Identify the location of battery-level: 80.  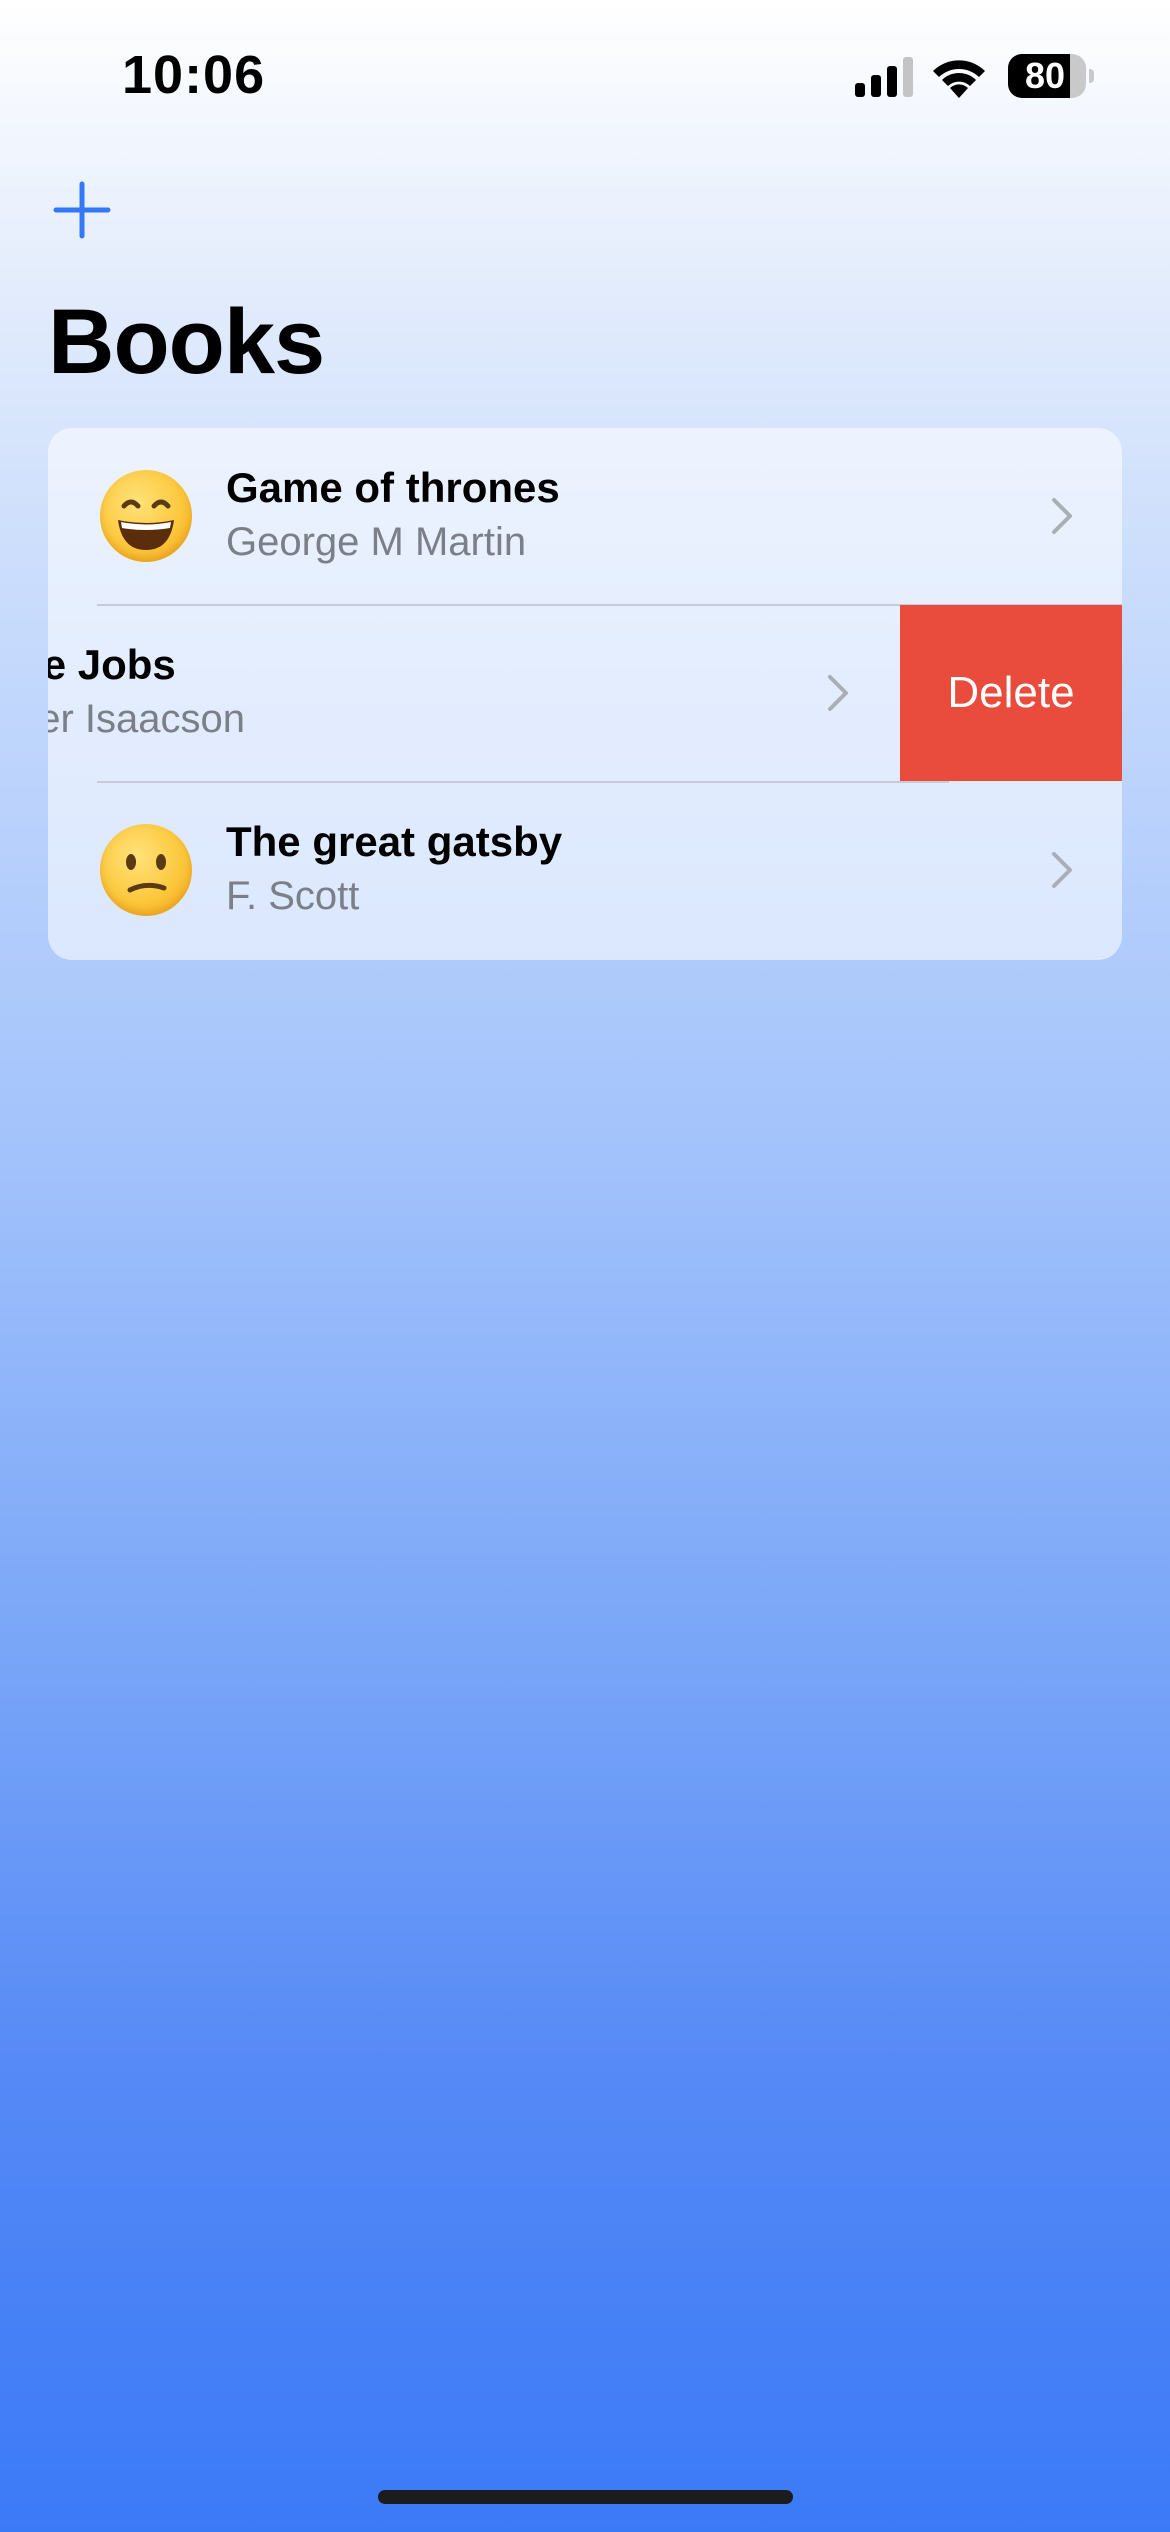
(1045, 75).